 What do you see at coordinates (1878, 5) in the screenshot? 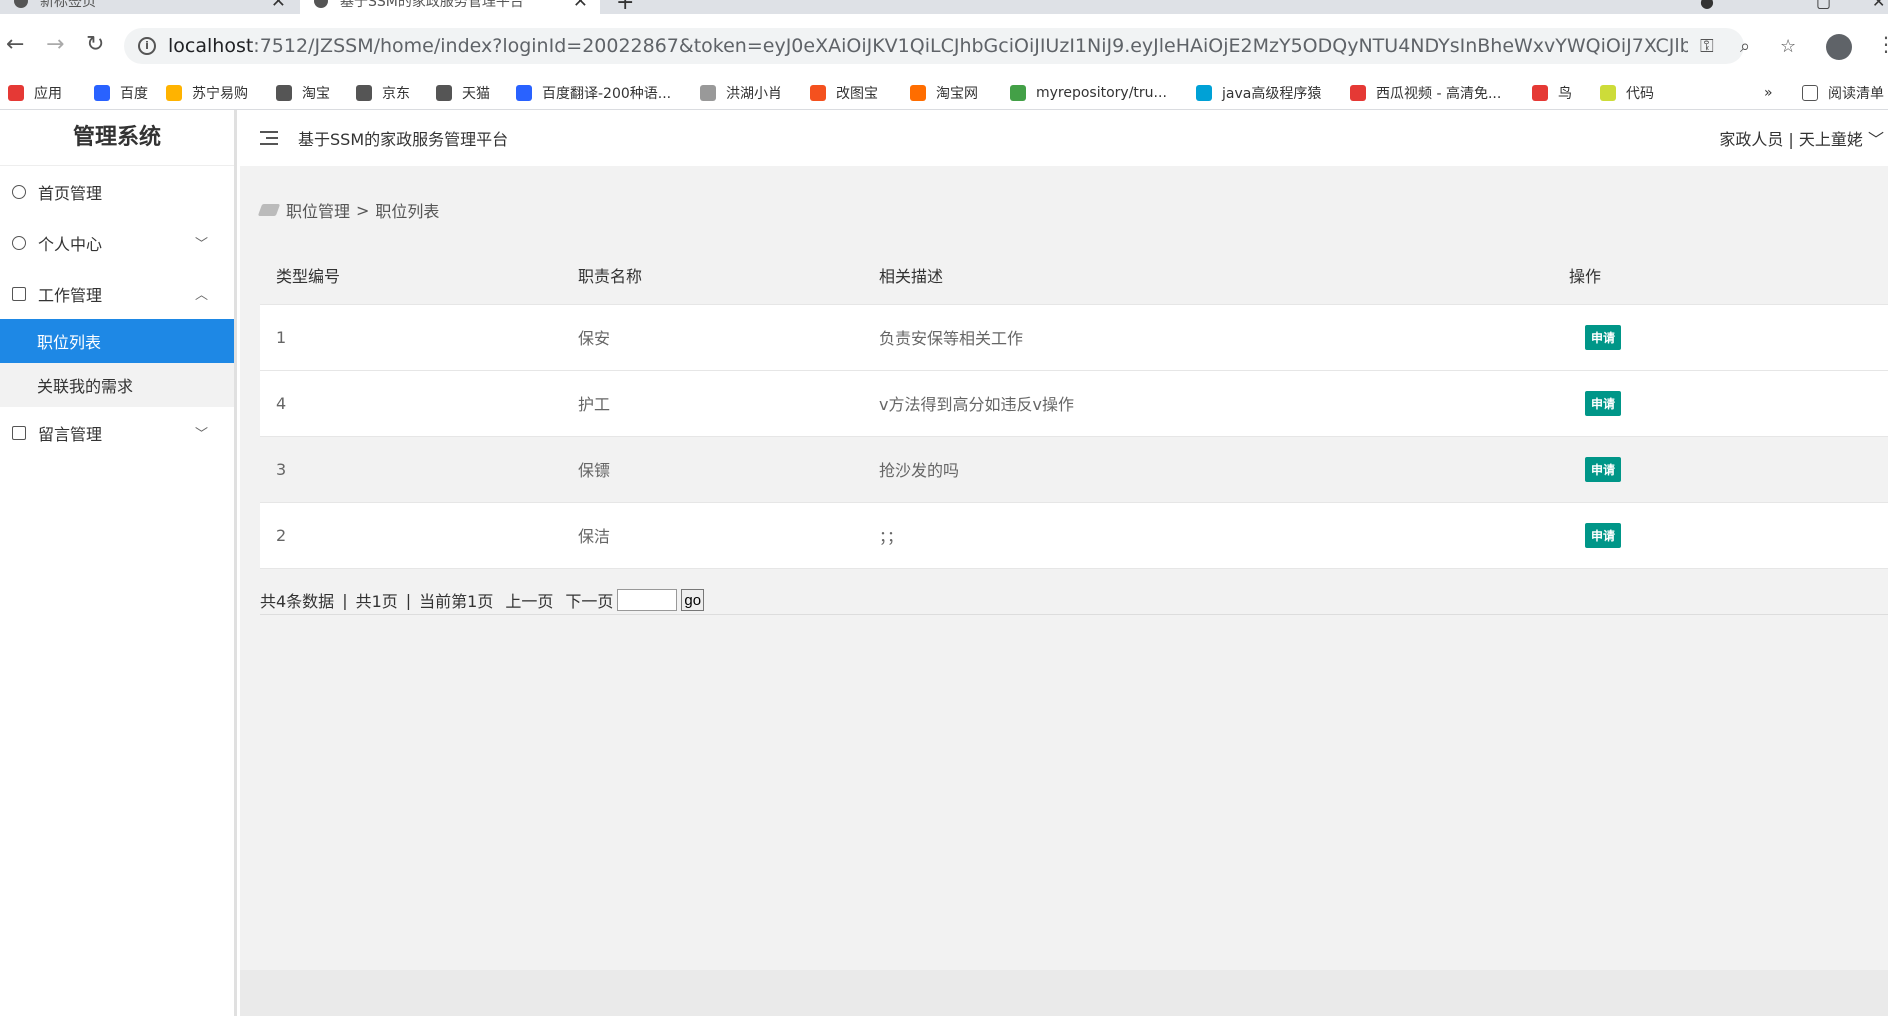
I see `close-window-icon: ✕` at bounding box center [1878, 5].